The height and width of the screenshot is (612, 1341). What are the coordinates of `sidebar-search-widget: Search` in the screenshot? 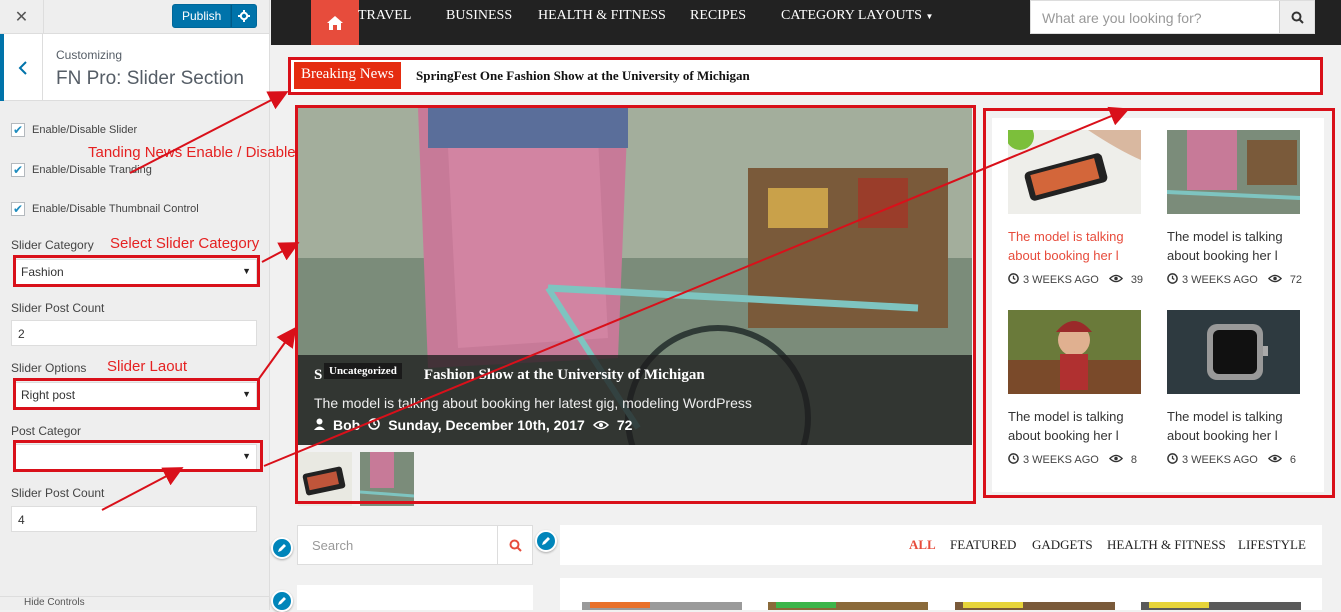 It's located at (415, 545).